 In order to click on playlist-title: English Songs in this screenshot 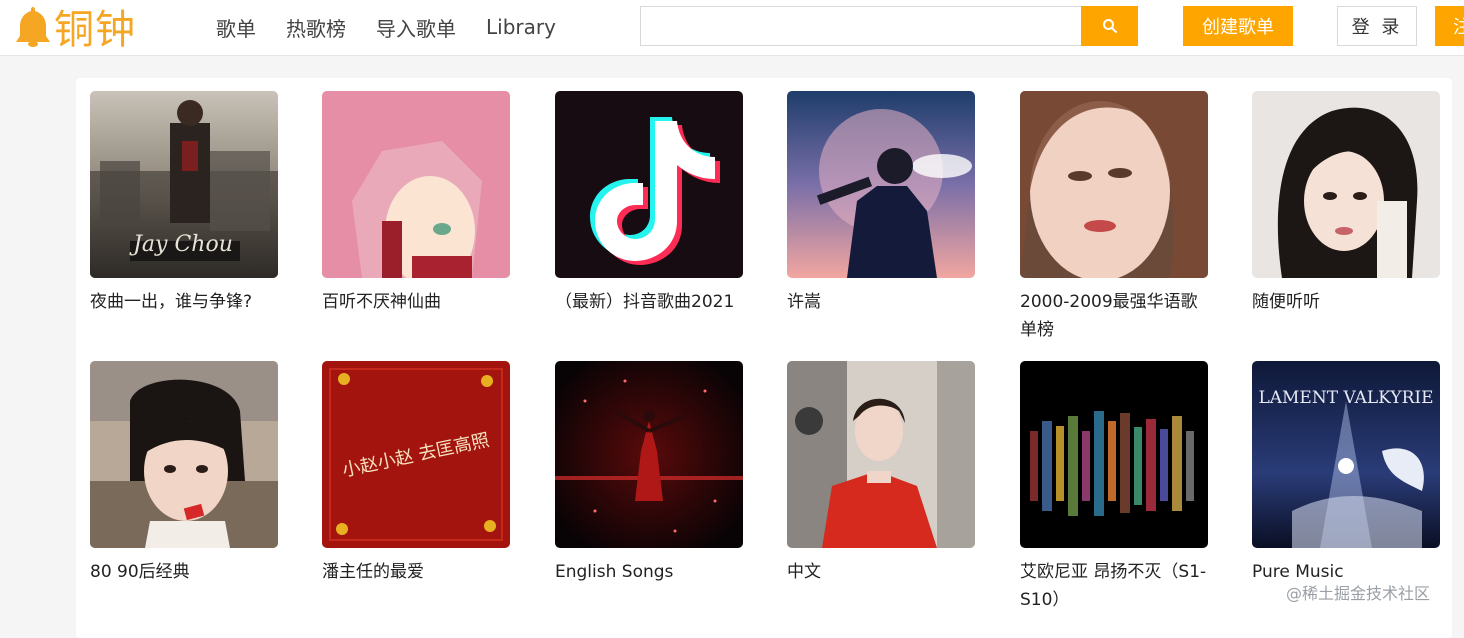, I will do `click(649, 572)`.